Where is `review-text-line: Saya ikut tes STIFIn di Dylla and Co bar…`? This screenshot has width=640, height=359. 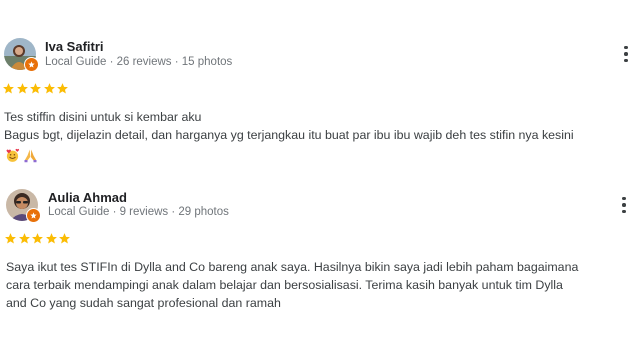 review-text-line: Saya ikut tes STIFIn di Dylla and Co bar… is located at coordinates (292, 267).